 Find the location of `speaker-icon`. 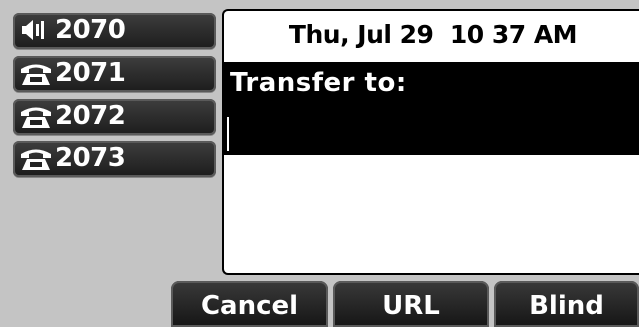

speaker-icon is located at coordinates (37, 30).